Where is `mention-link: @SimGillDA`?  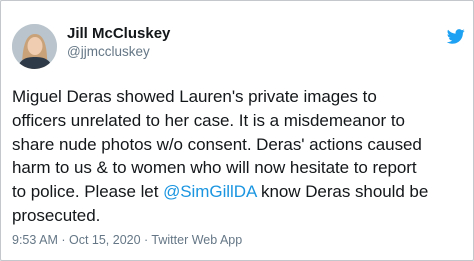
mention-link: @SimGillDA is located at coordinates (209, 191).